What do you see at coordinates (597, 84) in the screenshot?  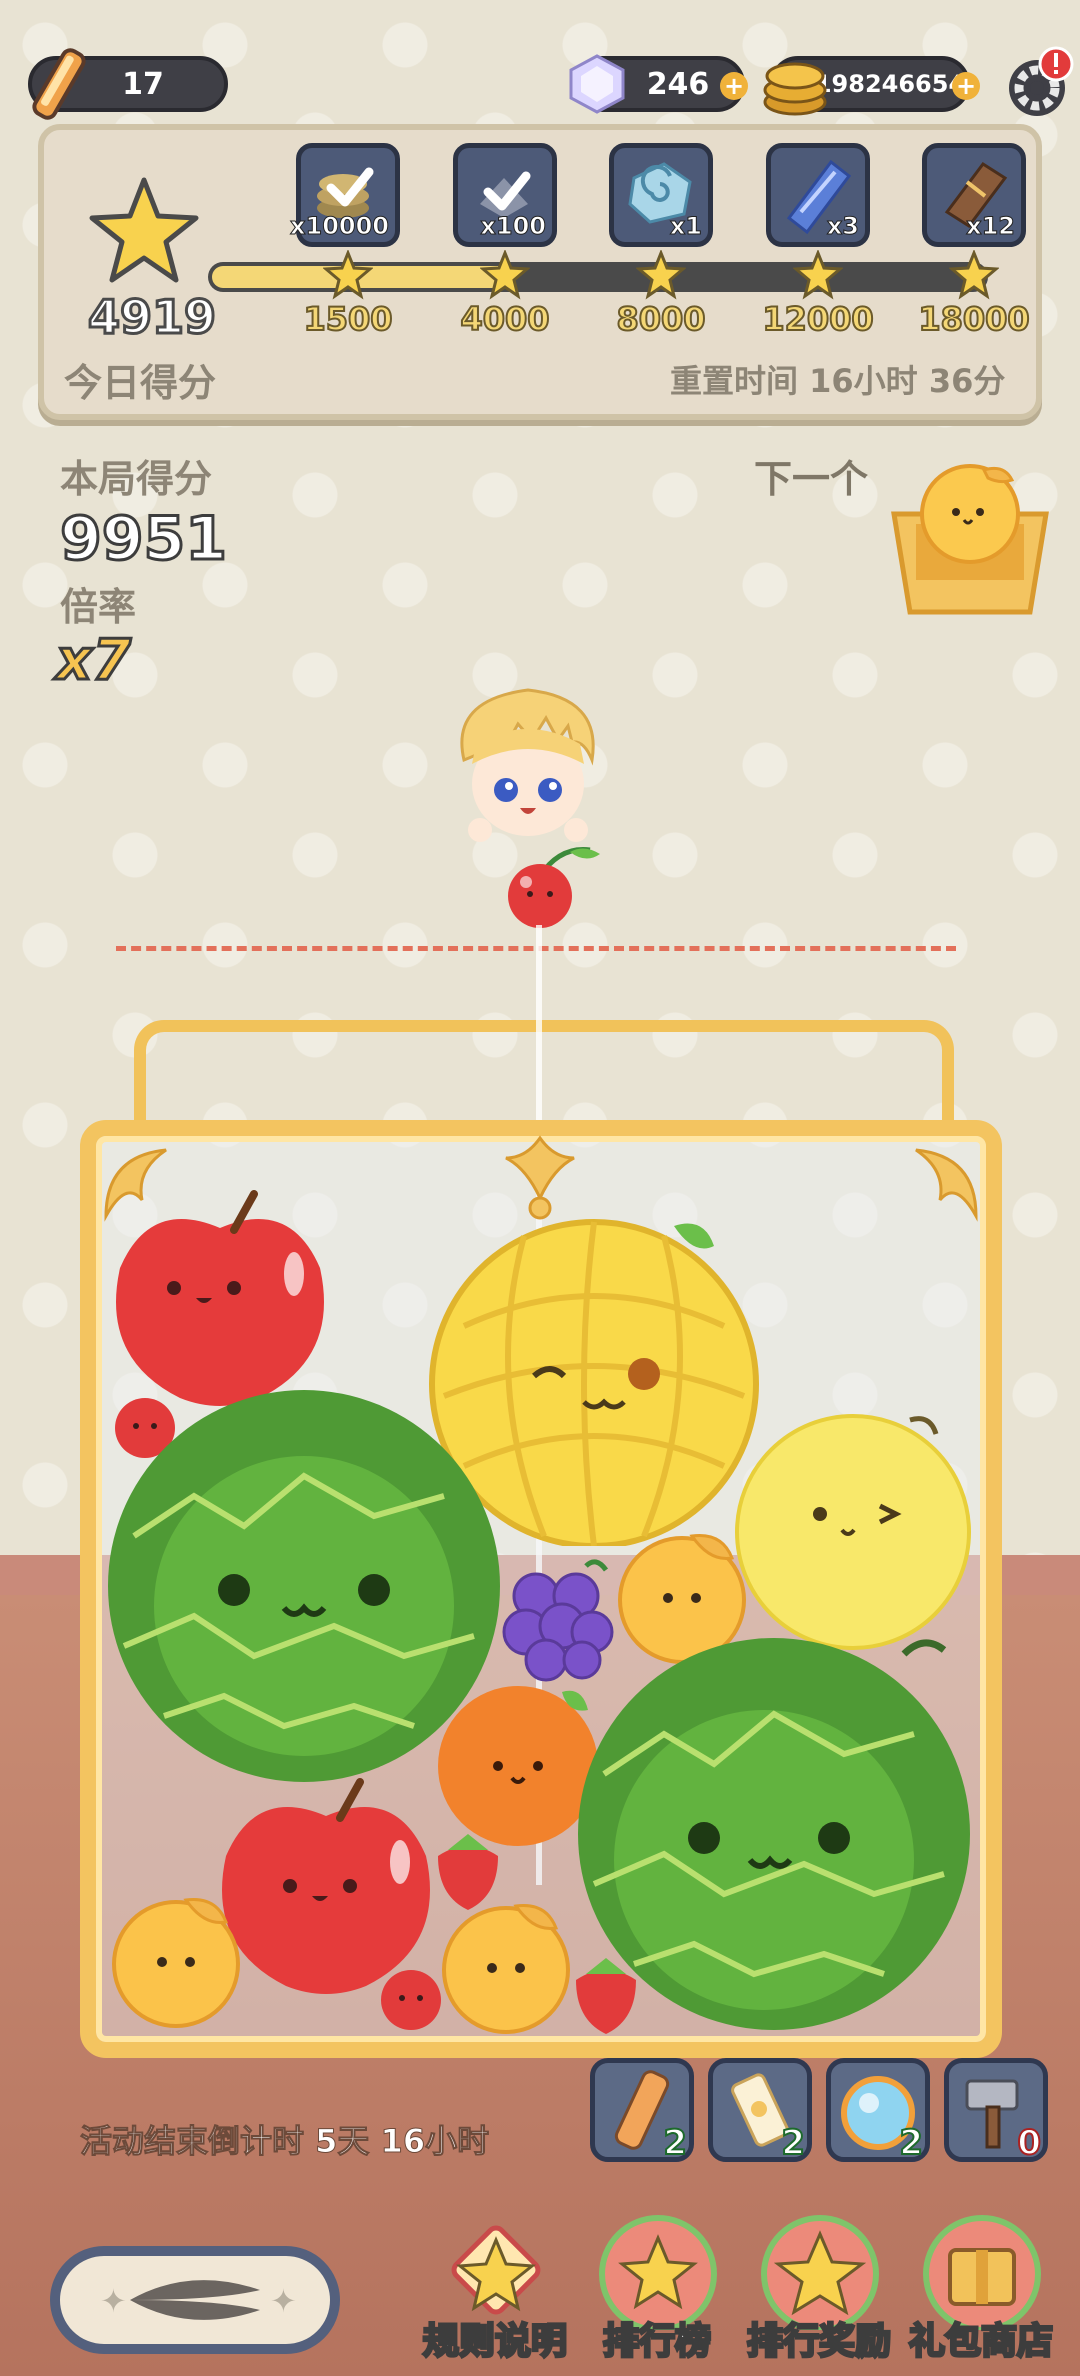 I see `gem-icon` at bounding box center [597, 84].